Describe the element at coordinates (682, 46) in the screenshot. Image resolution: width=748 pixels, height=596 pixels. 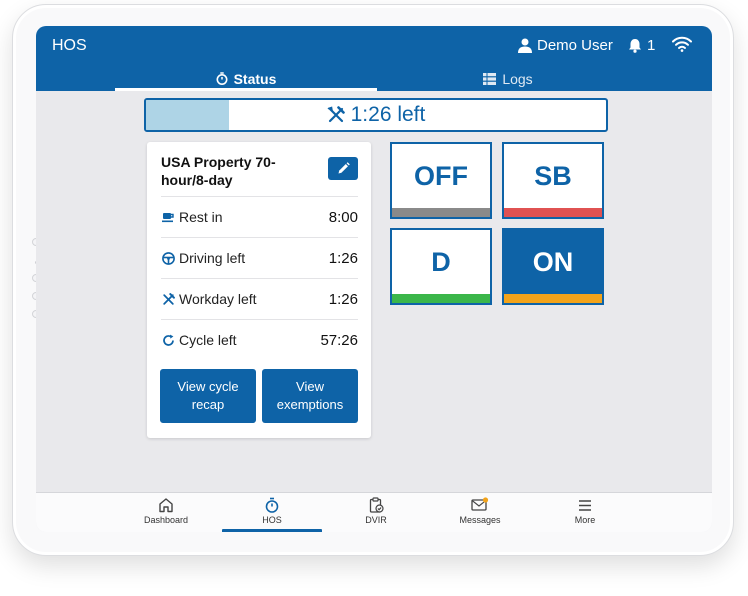
I see `wifi-icon` at that location.